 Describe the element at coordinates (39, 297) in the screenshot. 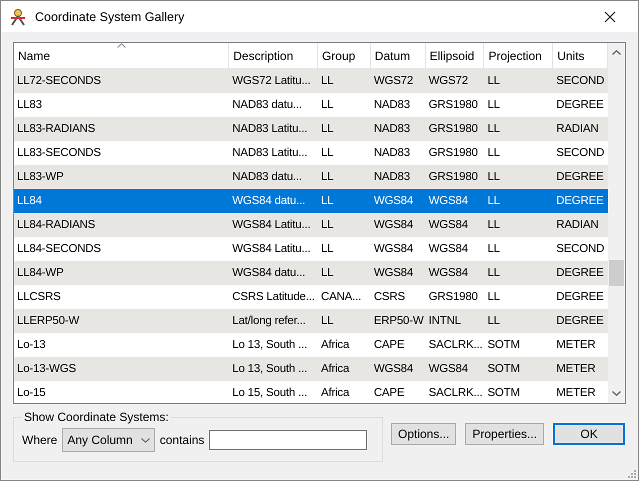

I see `table-cell-text: LLCSRS` at that location.